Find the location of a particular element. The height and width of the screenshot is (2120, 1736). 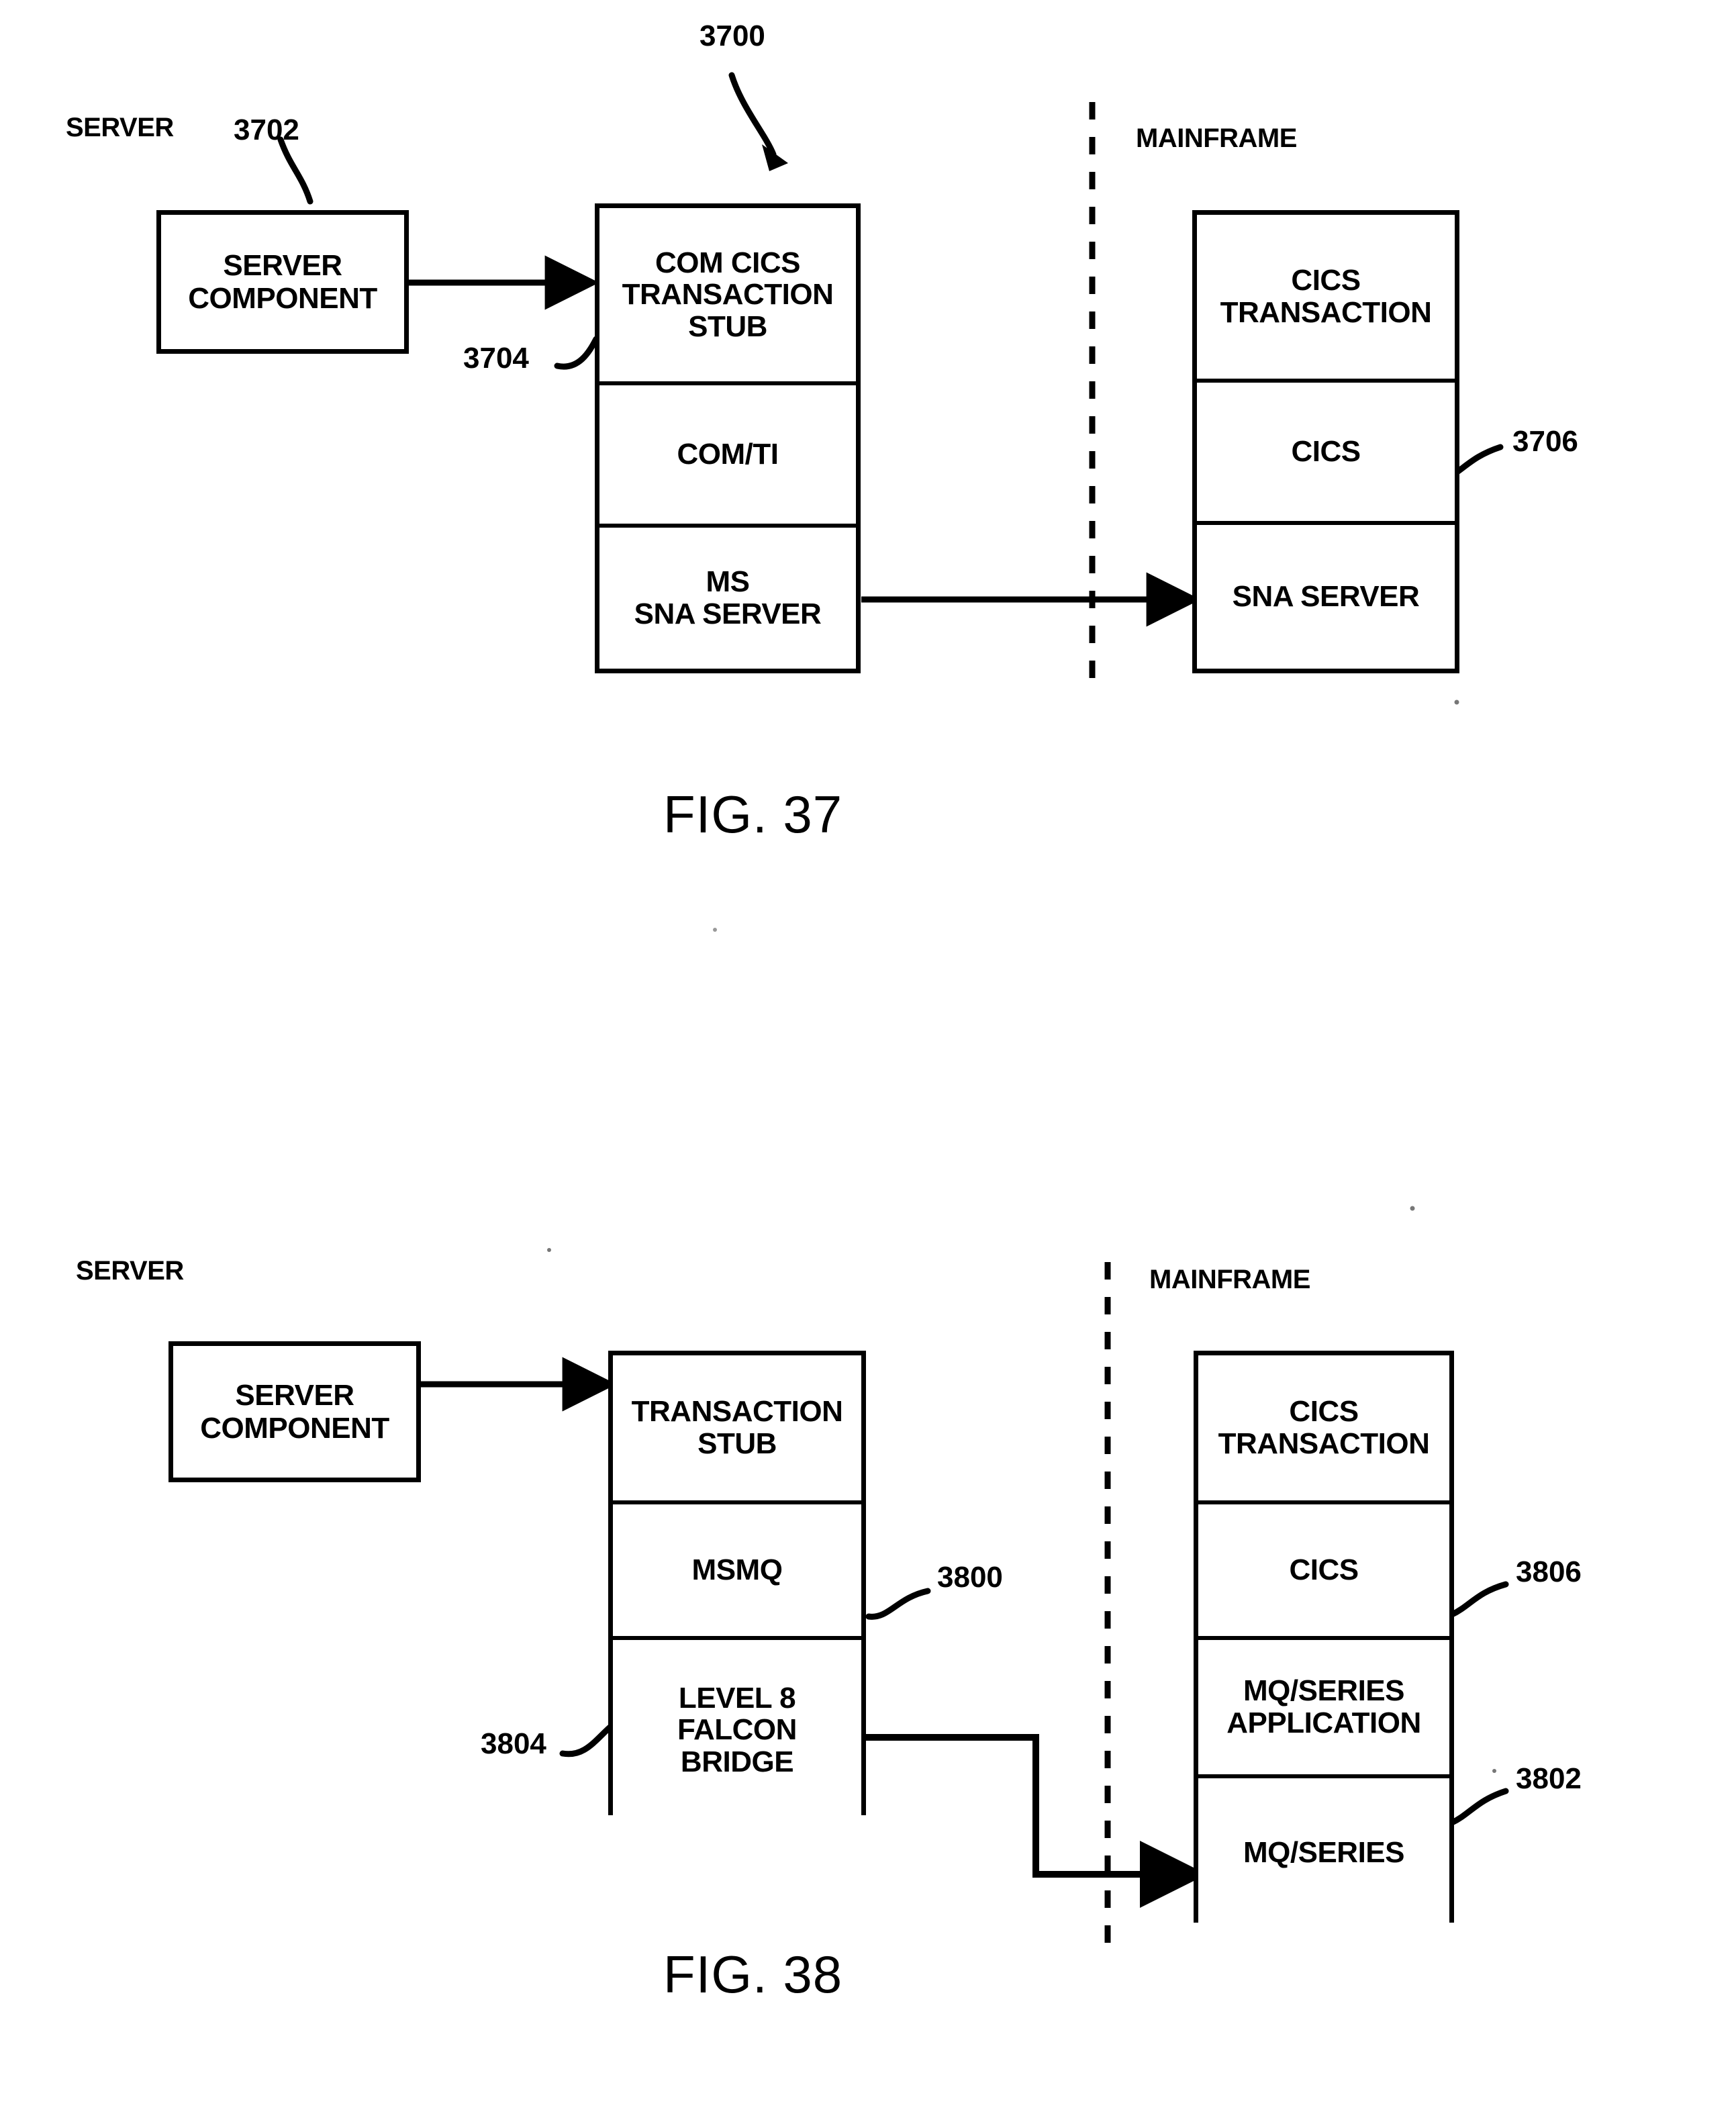

fig37-cell-ms-sna-server: MS SNA SERVER is located at coordinates (727, 599).